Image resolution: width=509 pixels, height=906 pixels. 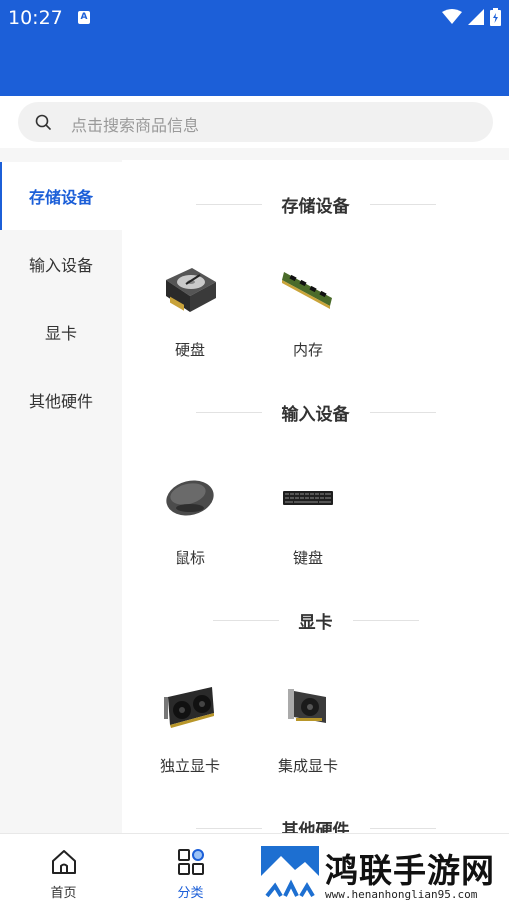 What do you see at coordinates (189, 766) in the screenshot?
I see `product-name: 独立显卡` at bounding box center [189, 766].